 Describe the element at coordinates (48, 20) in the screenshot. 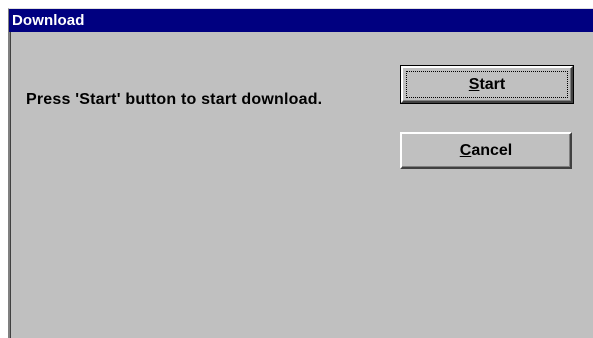

I see `window-title: Download` at that location.